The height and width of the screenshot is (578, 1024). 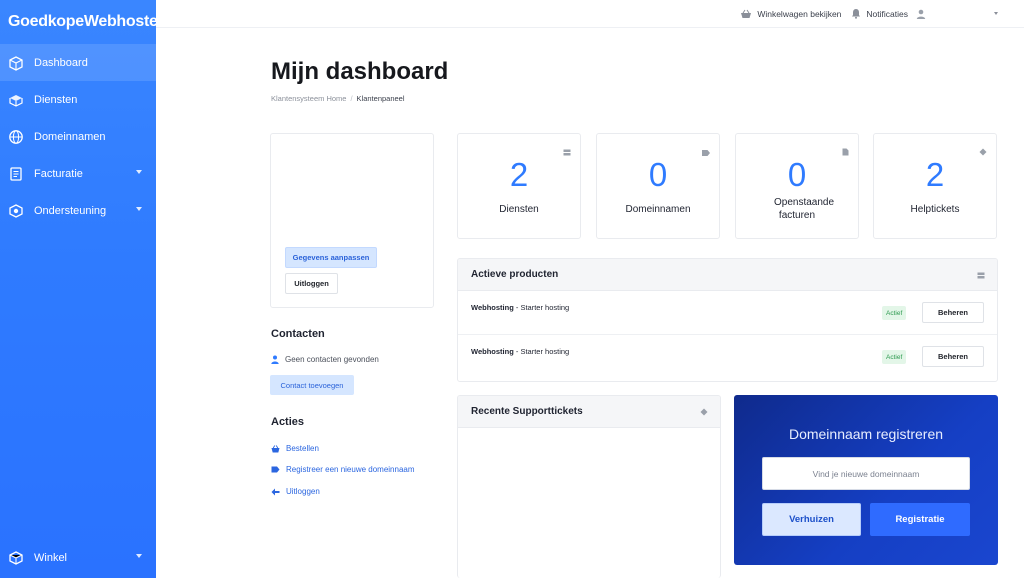 I want to click on store-icon, so click(x=16, y=558).